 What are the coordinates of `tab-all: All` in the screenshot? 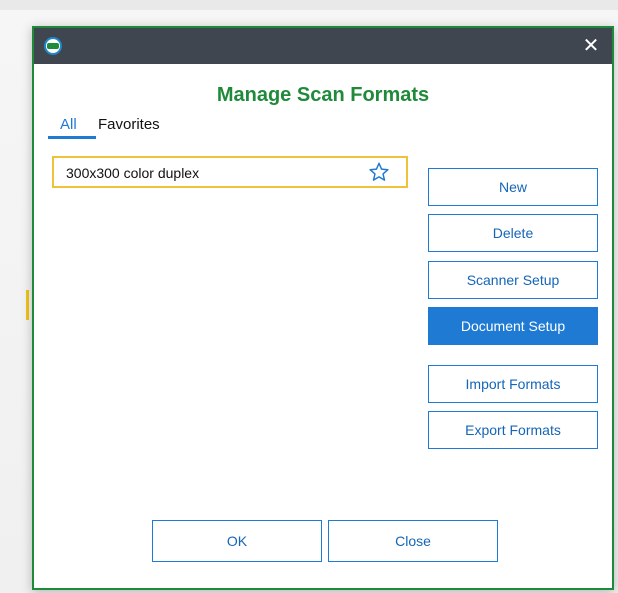 It's located at (68, 124).